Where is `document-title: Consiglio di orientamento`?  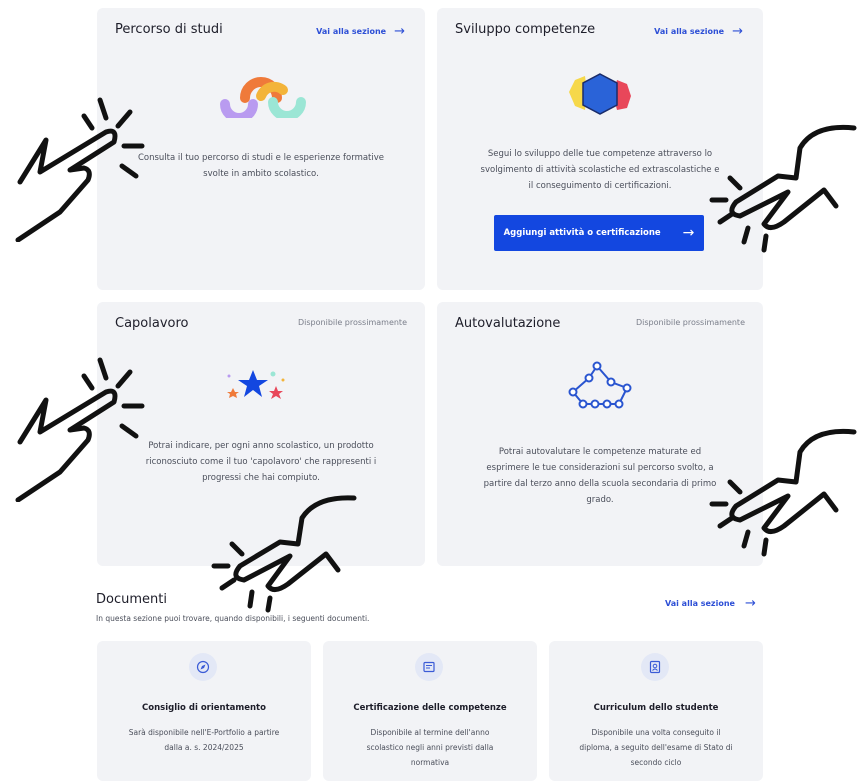
document-title: Consiglio di orientamento is located at coordinates (204, 708).